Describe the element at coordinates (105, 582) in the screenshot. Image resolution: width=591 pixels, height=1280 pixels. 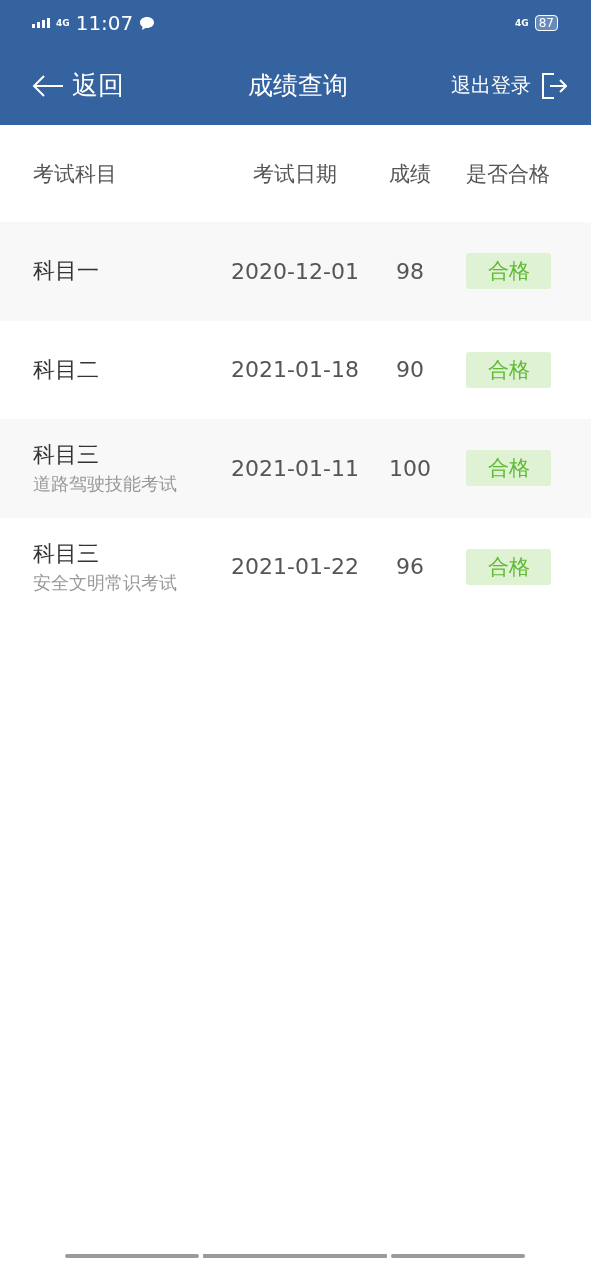
I see `subject-subtitle: 安全文明常识考试` at that location.